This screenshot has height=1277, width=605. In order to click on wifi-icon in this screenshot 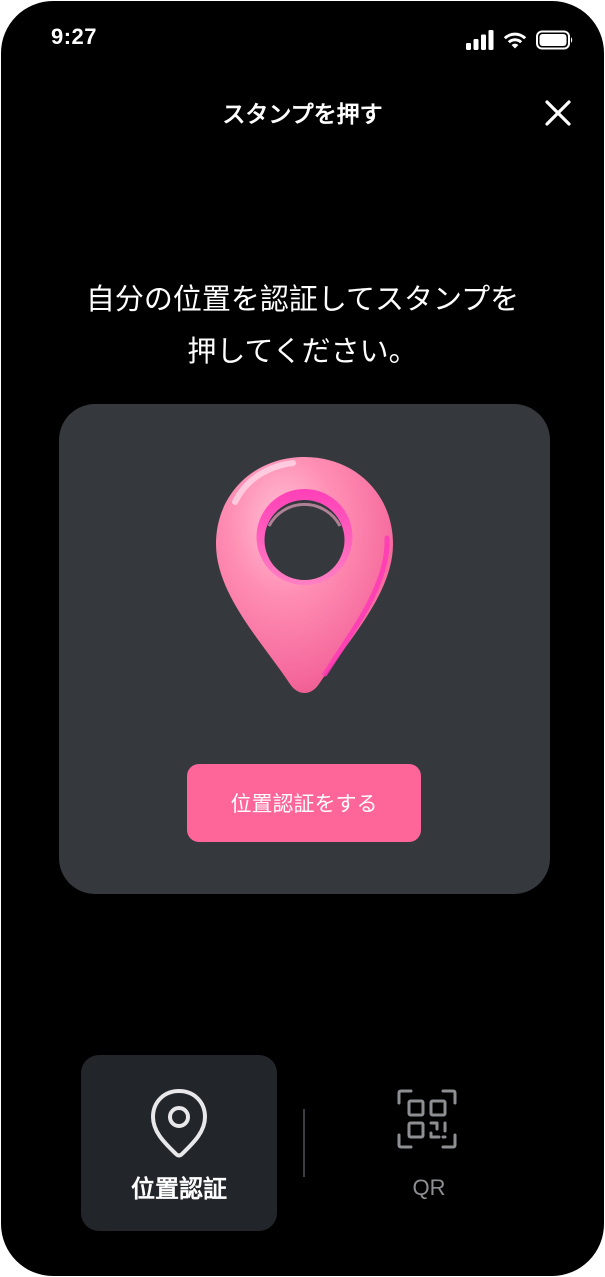, I will do `click(515, 40)`.